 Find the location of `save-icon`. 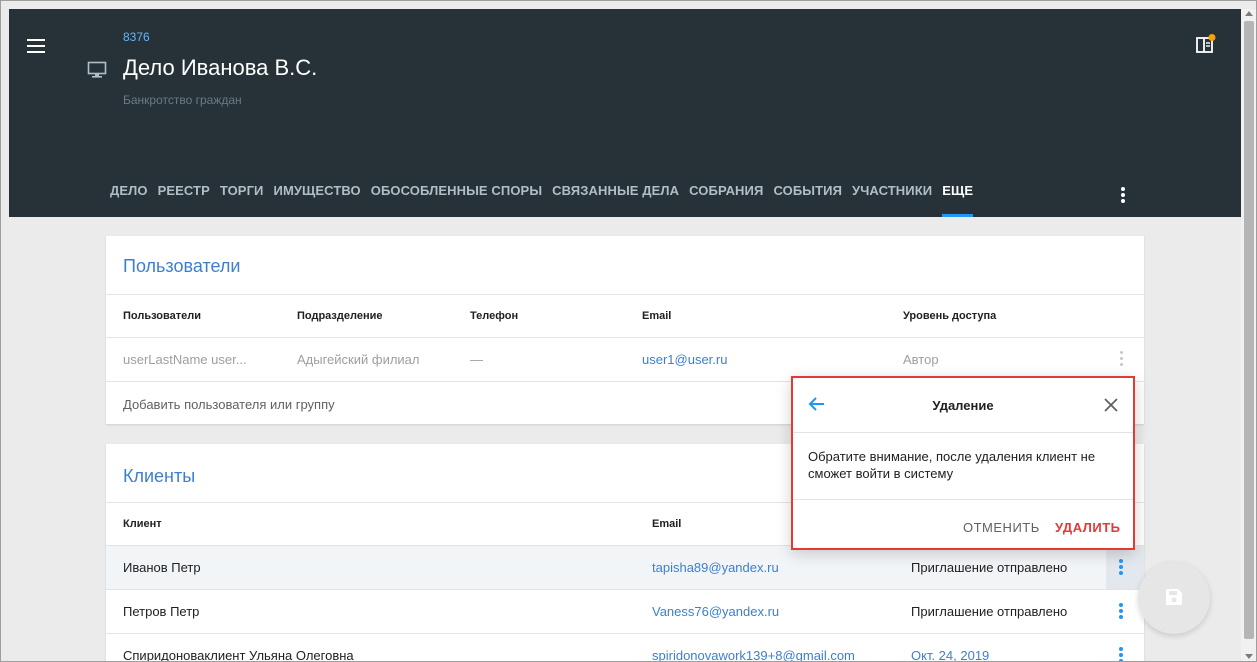

save-icon is located at coordinates (1174, 597).